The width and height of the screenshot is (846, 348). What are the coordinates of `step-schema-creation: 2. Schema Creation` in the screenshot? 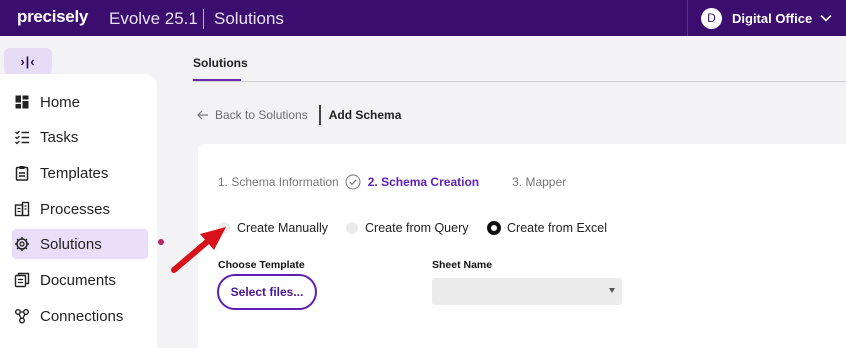 It's located at (423, 182).